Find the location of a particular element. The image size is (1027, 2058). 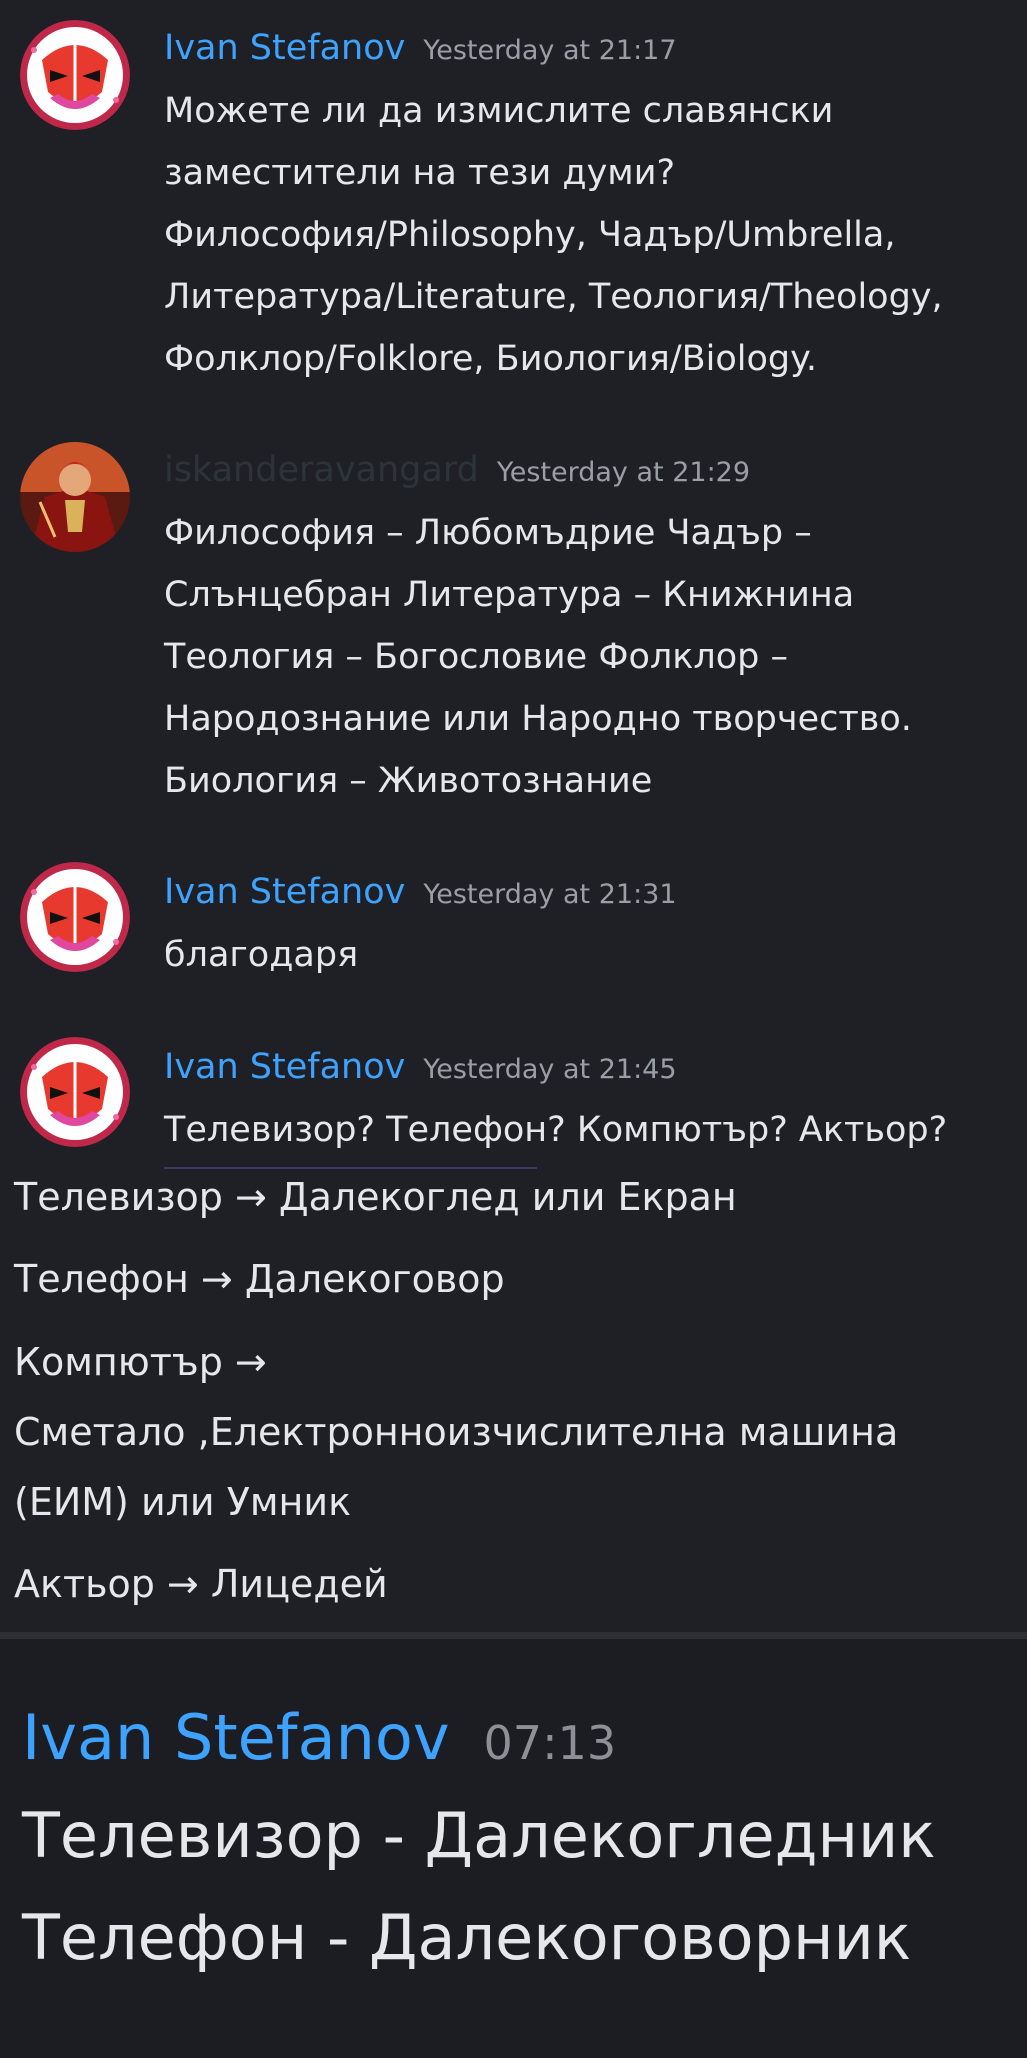

message-line: благодаря is located at coordinates (261, 955).